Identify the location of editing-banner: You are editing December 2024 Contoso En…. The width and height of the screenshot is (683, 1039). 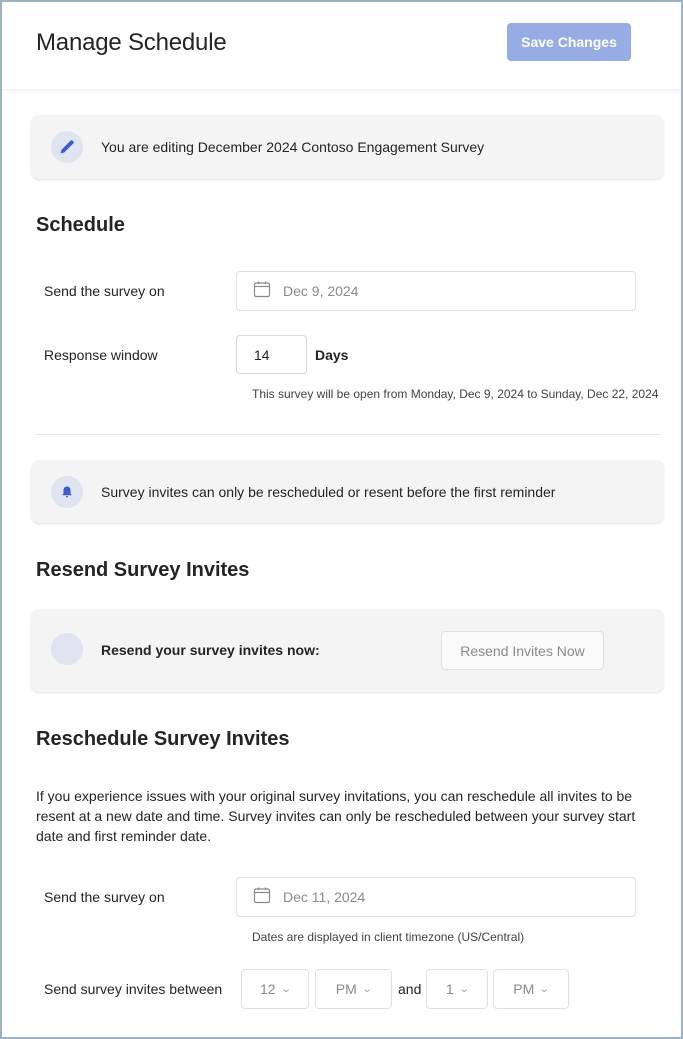
(347, 147).